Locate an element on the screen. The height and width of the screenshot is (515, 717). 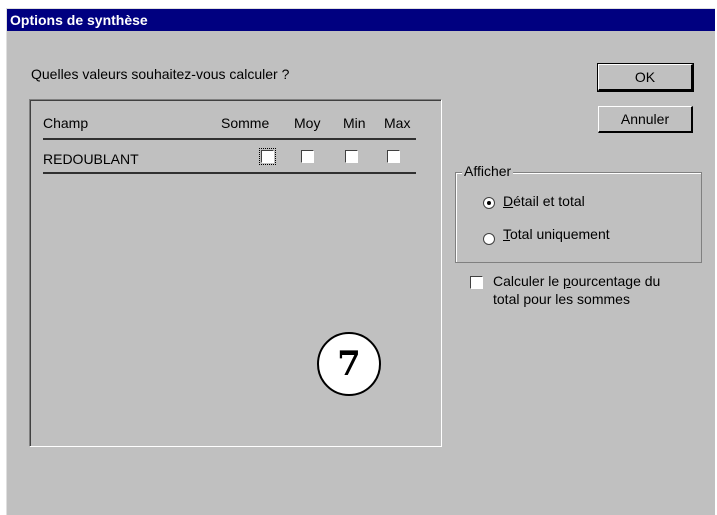
radio-detail-total-button is located at coordinates (489, 203).